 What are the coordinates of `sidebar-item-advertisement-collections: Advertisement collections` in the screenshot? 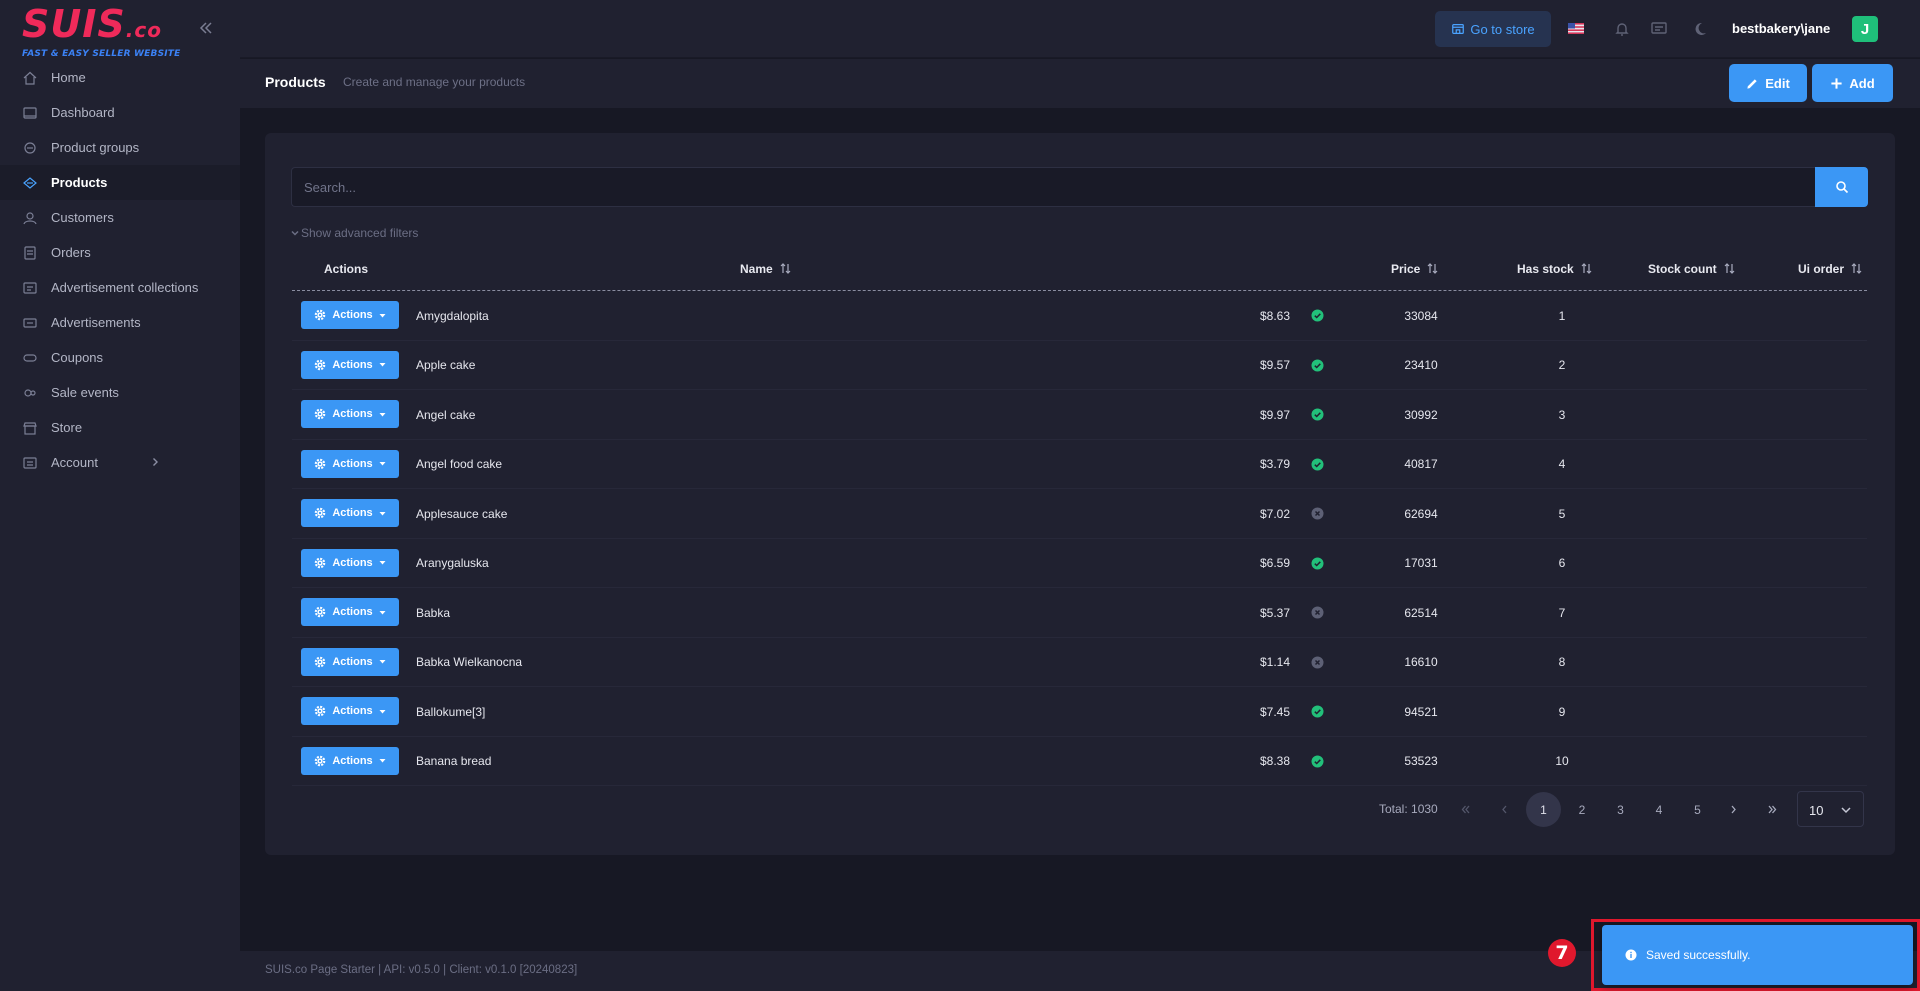 It's located at (120, 287).